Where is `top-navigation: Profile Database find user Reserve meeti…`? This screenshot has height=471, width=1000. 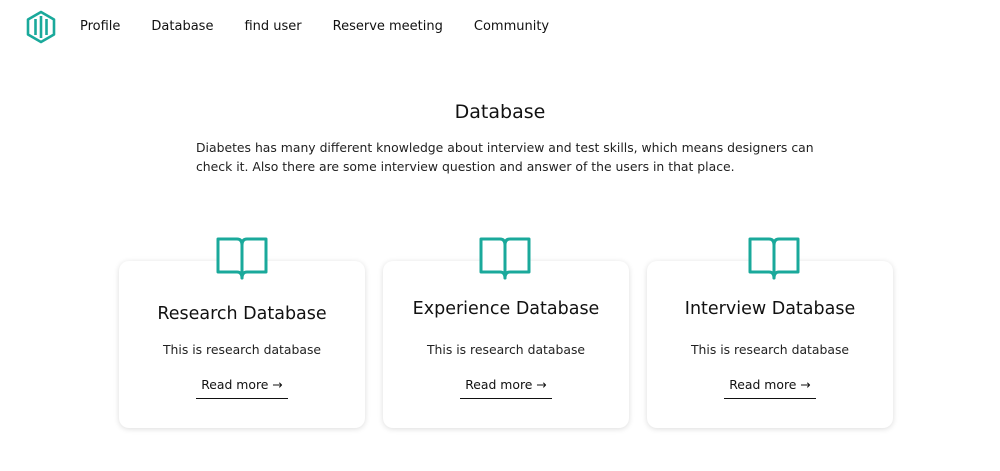
top-navigation: Profile Database find user Reserve meeti… is located at coordinates (500, 27).